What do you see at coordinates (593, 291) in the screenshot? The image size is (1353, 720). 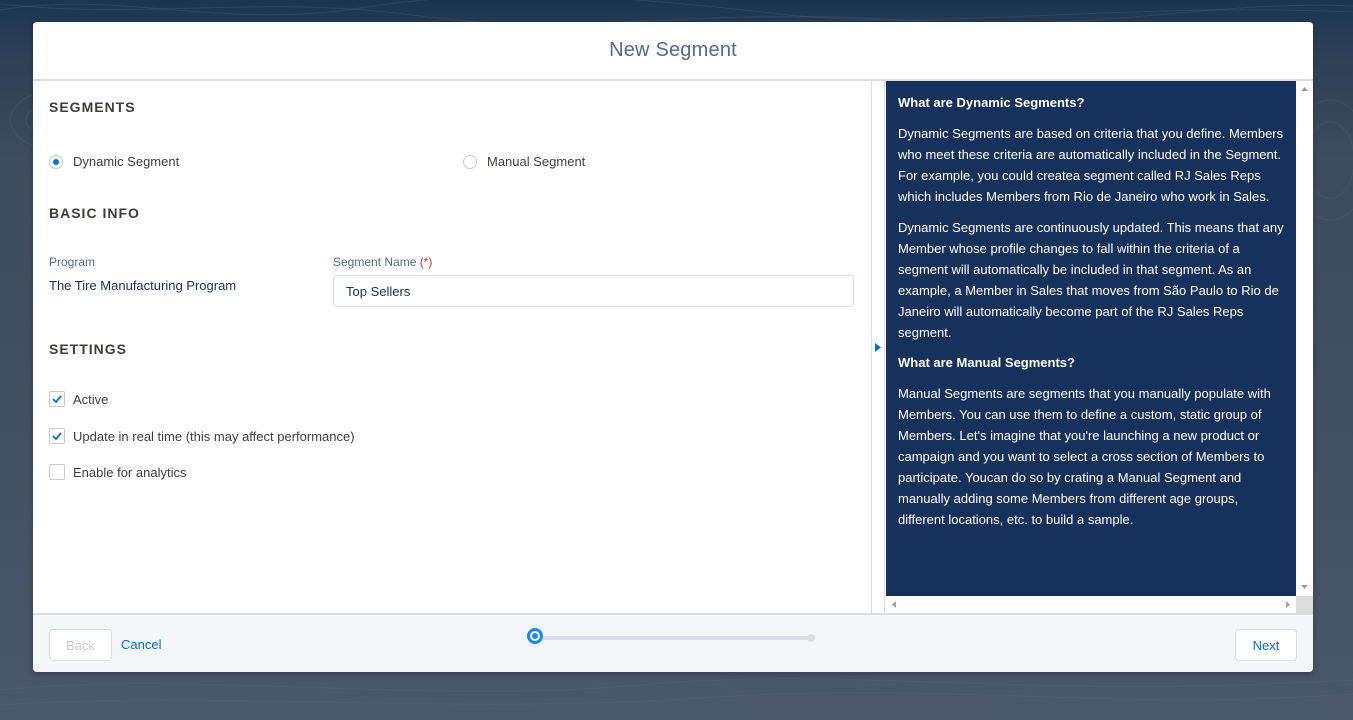 I see `segment-name-input` at bounding box center [593, 291].